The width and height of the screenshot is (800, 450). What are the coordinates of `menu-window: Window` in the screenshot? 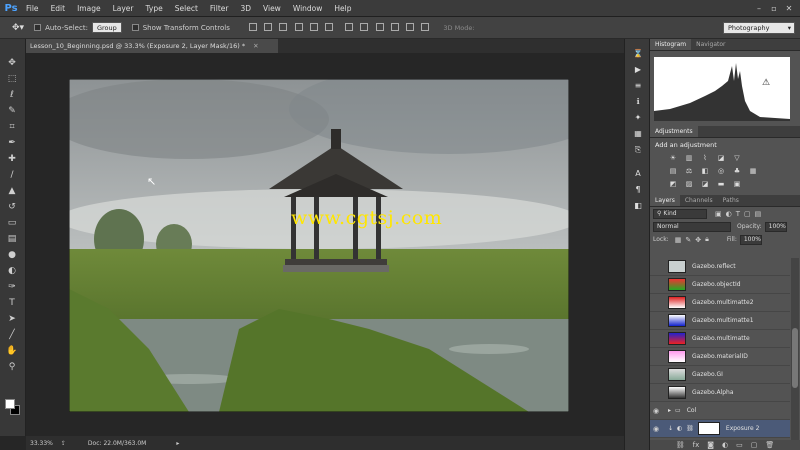 It's located at (308, 8).